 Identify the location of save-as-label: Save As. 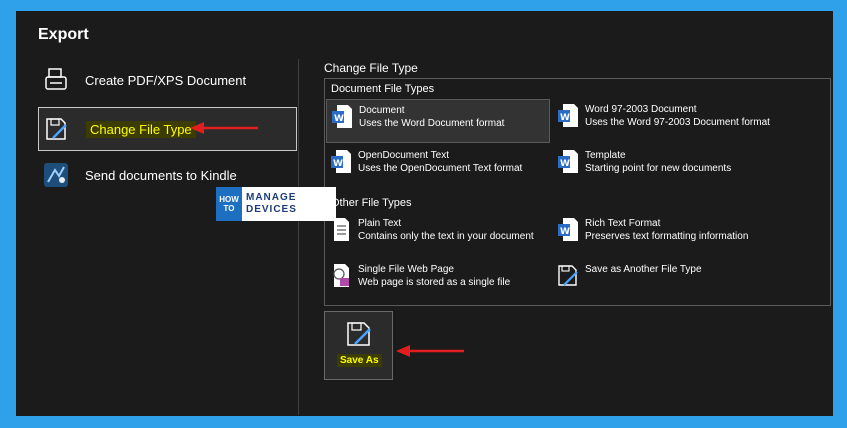
(359, 360).